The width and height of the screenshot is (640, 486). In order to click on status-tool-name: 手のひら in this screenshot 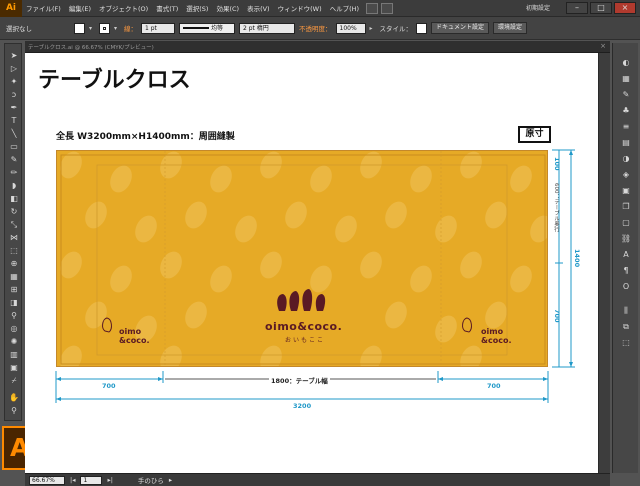, I will do `click(150, 481)`.